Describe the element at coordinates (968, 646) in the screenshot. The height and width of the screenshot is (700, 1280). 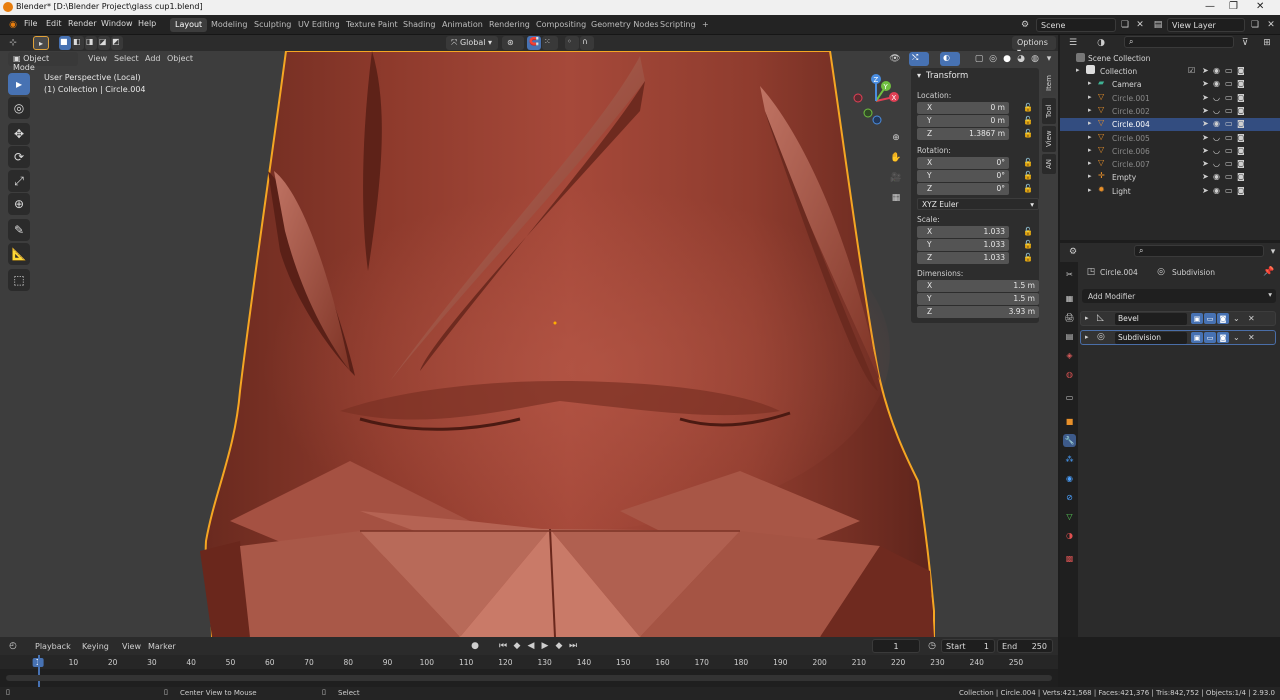
I see `frame-start-field: Start 1` at that location.